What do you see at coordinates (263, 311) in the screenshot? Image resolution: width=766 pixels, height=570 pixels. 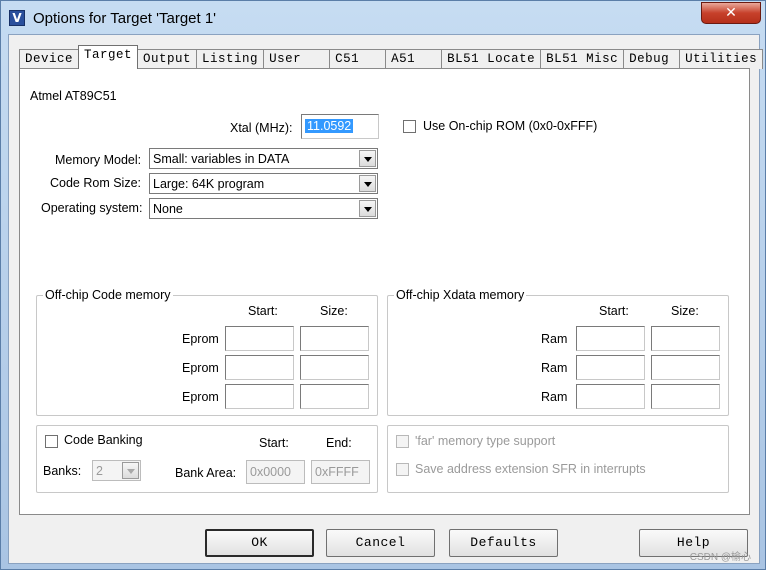 I see `code-start-header: Start:` at bounding box center [263, 311].